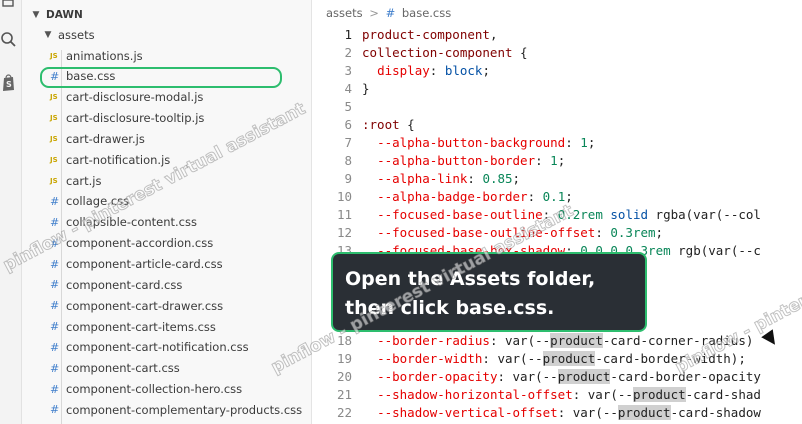 The height and width of the screenshot is (424, 802). I want to click on file-item: # collage.css, so click(180, 201).